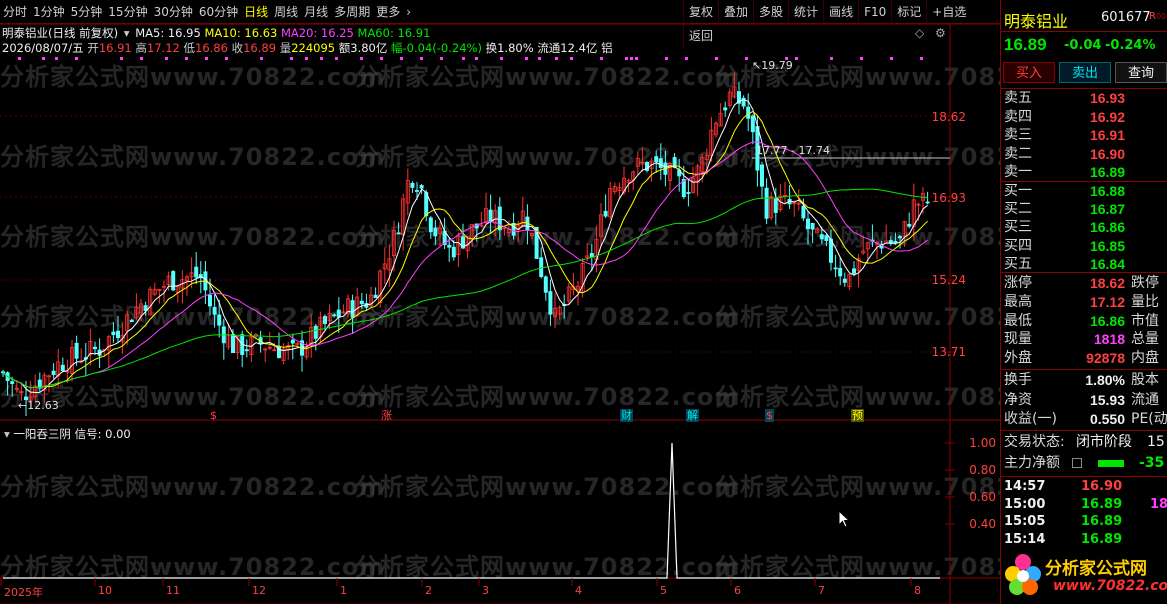 The width and height of the screenshot is (1167, 604). Describe the element at coordinates (982, 470) in the screenshot. I see `indicator-axis-label: 0.80` at that location.